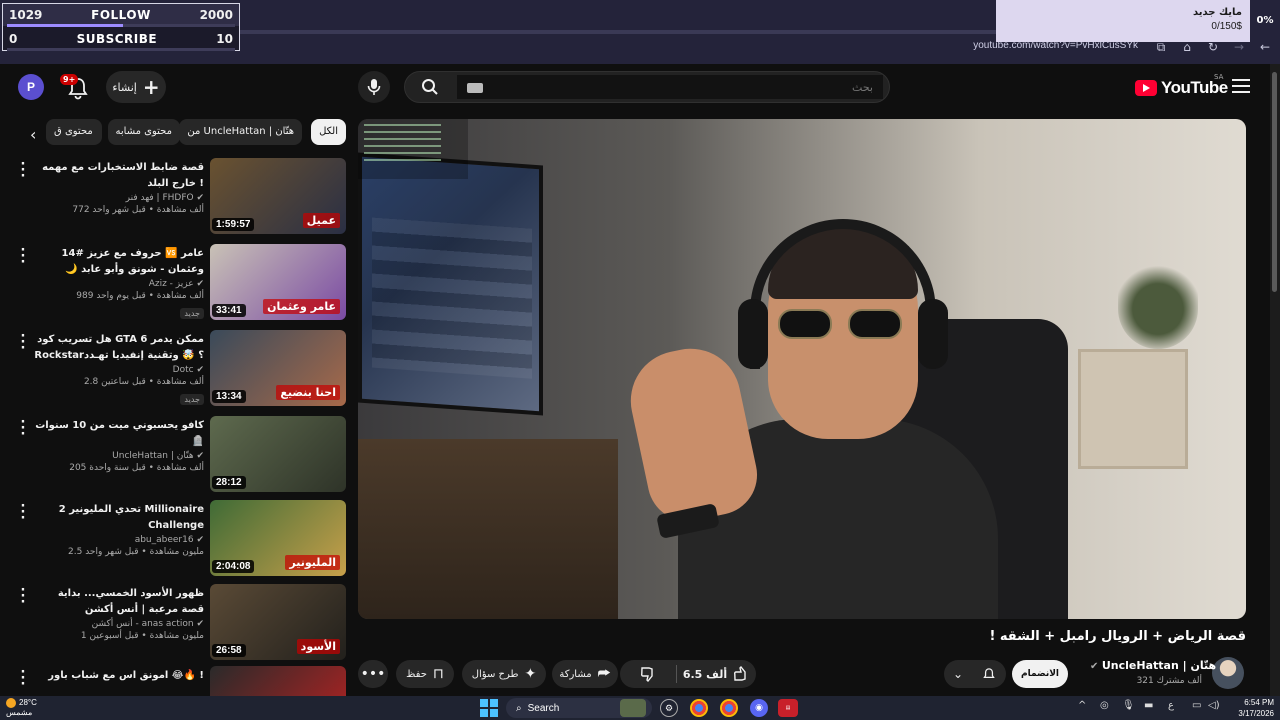  I want to click on weather-widget: 28°C مشمس, so click(21, 708).